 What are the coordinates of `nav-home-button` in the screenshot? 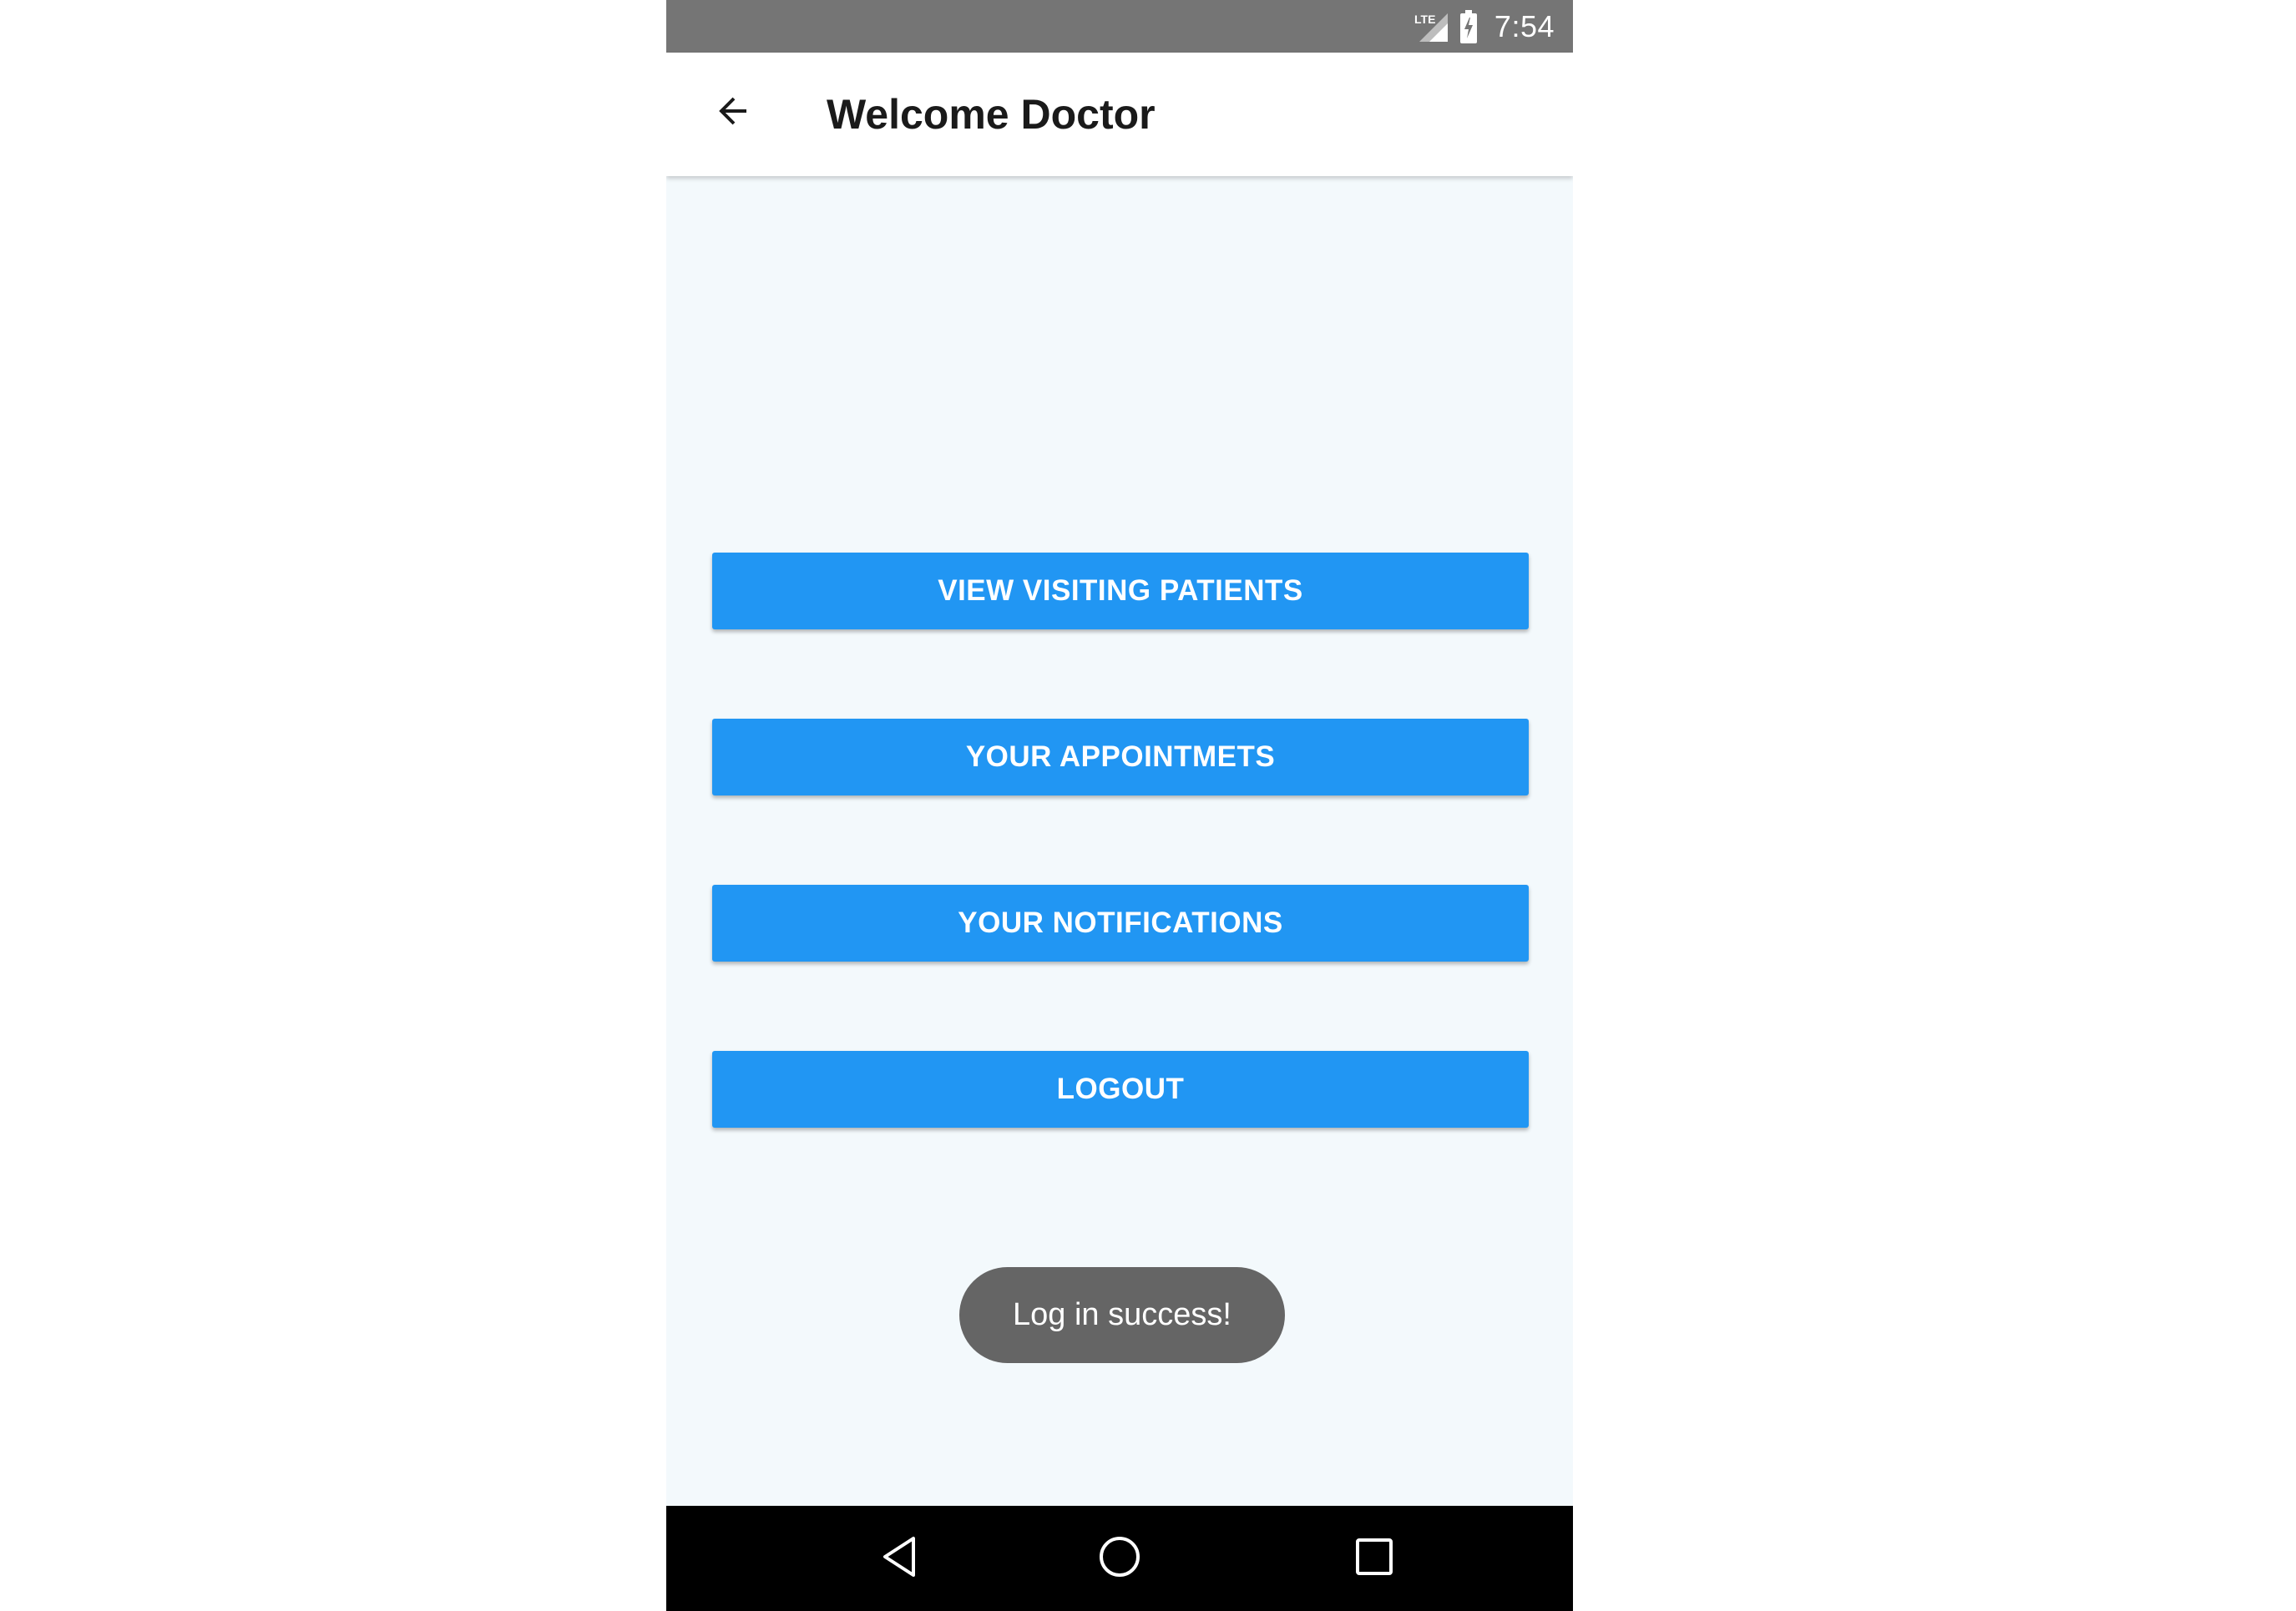 It's located at (1119, 1558).